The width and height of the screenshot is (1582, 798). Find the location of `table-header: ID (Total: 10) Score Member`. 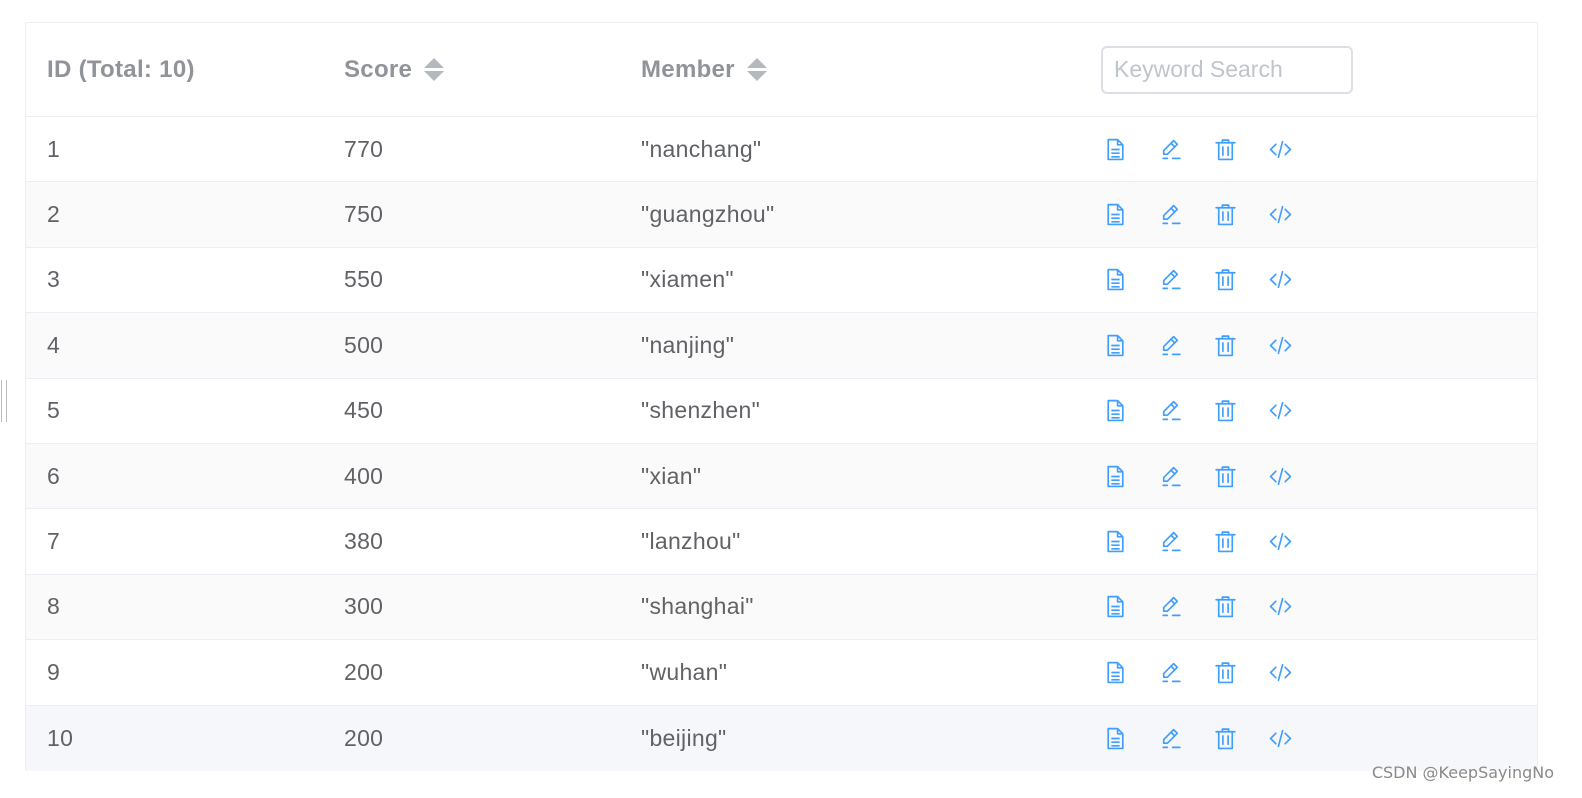

table-header: ID (Total: 10) Score Member is located at coordinates (781, 70).